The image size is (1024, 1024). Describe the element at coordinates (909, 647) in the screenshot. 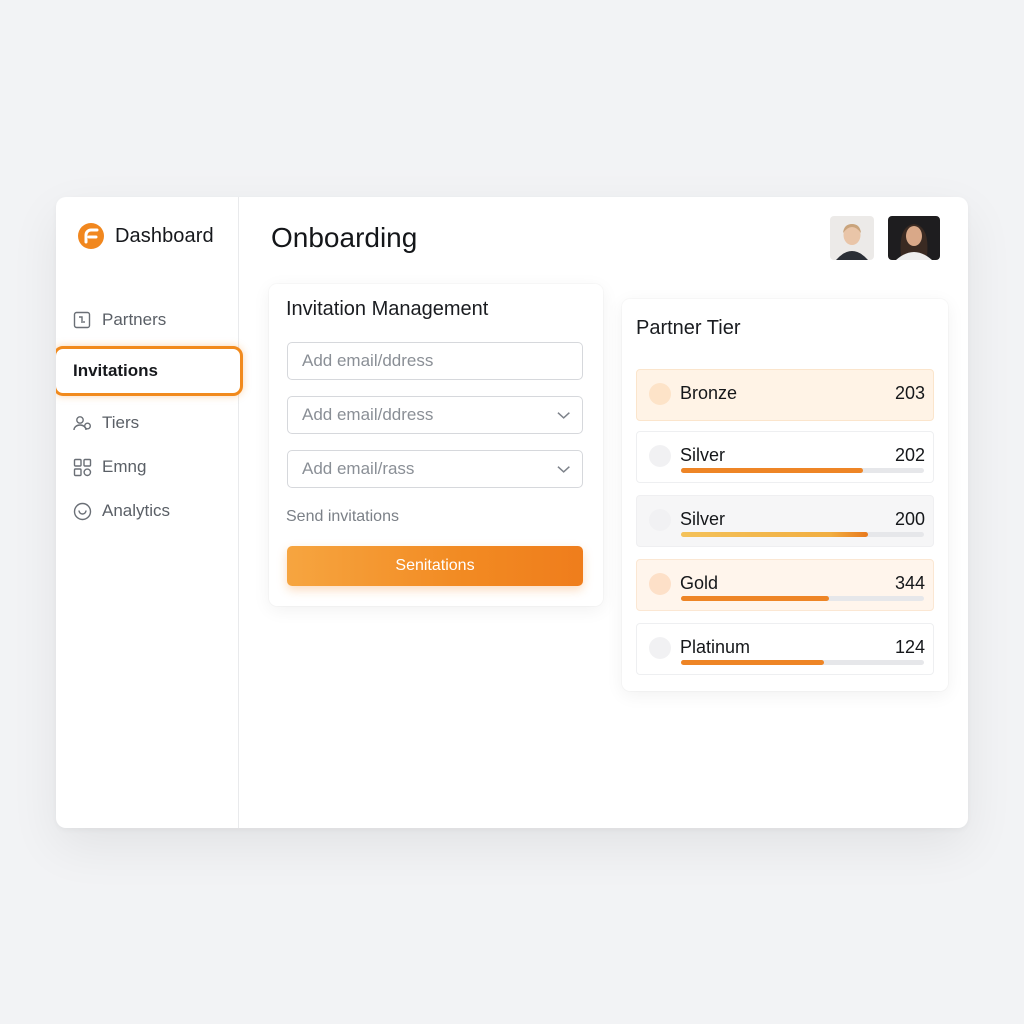

I see `tier-count: 124` at that location.